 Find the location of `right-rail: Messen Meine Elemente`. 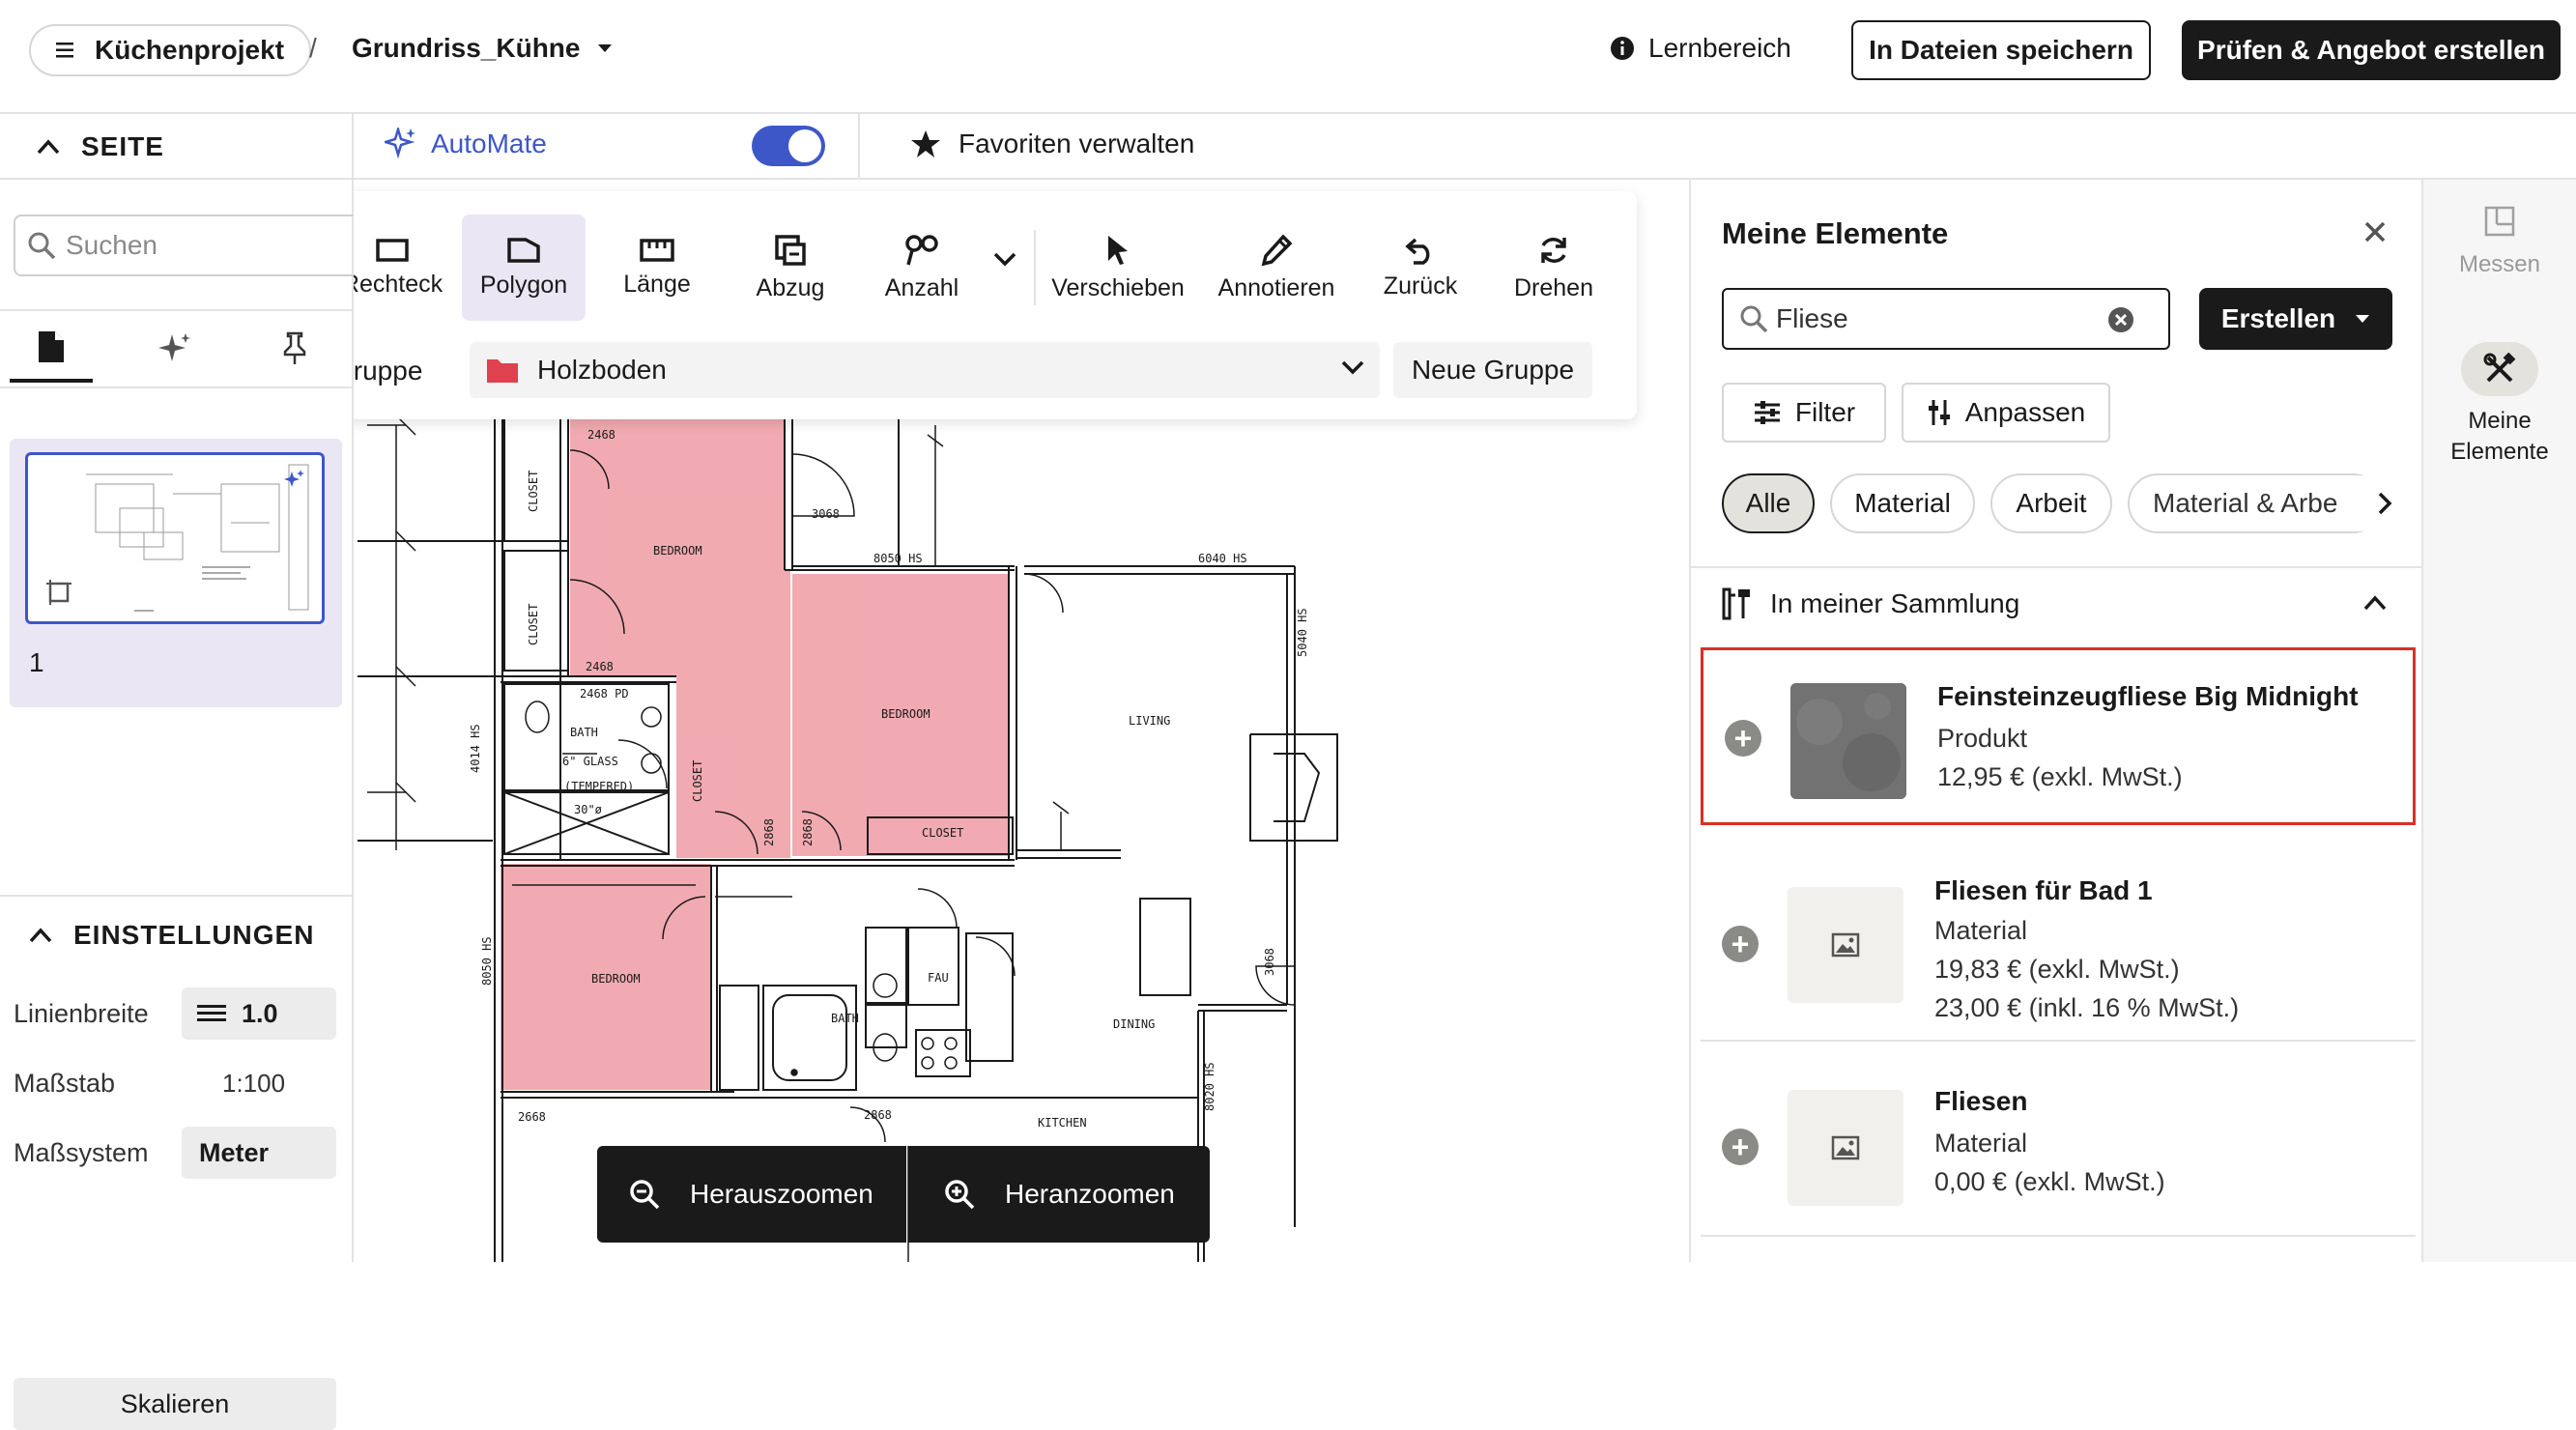

right-rail: Messen Meine Elemente is located at coordinates (2498, 721).